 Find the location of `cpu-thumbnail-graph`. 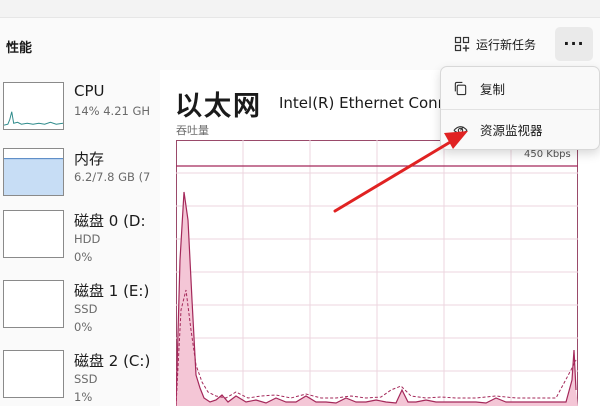

cpu-thumbnail-graph is located at coordinates (33, 106).